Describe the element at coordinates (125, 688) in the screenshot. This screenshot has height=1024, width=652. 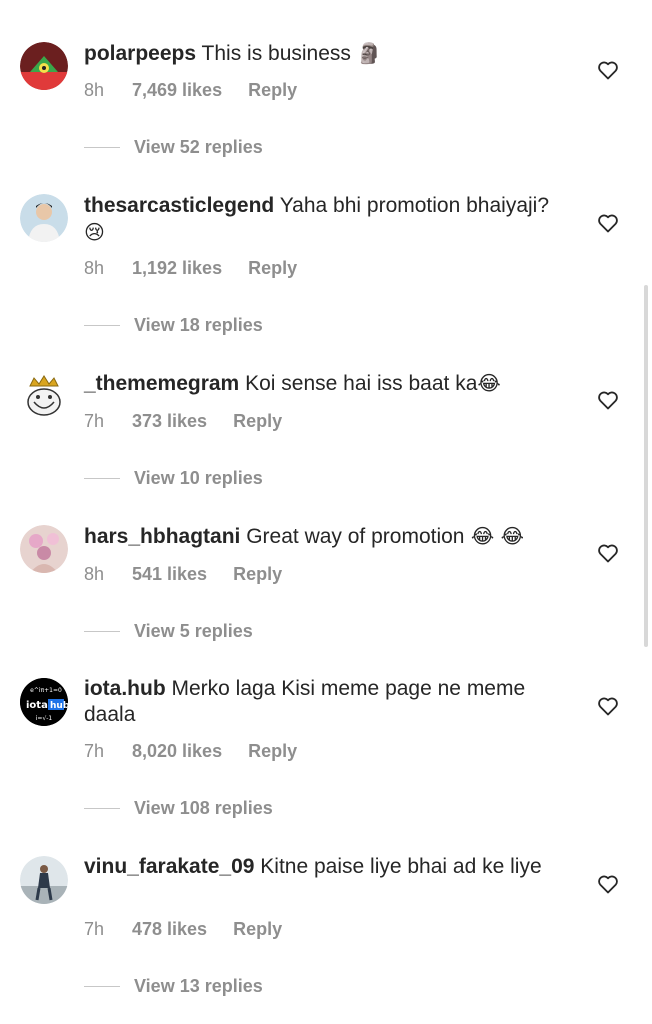
I see `comment-username: iota.hub` at that location.